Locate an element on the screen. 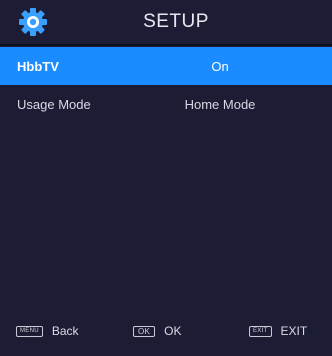 This screenshot has width=332, height=356. header-bar: SETUP is located at coordinates (166, 23).